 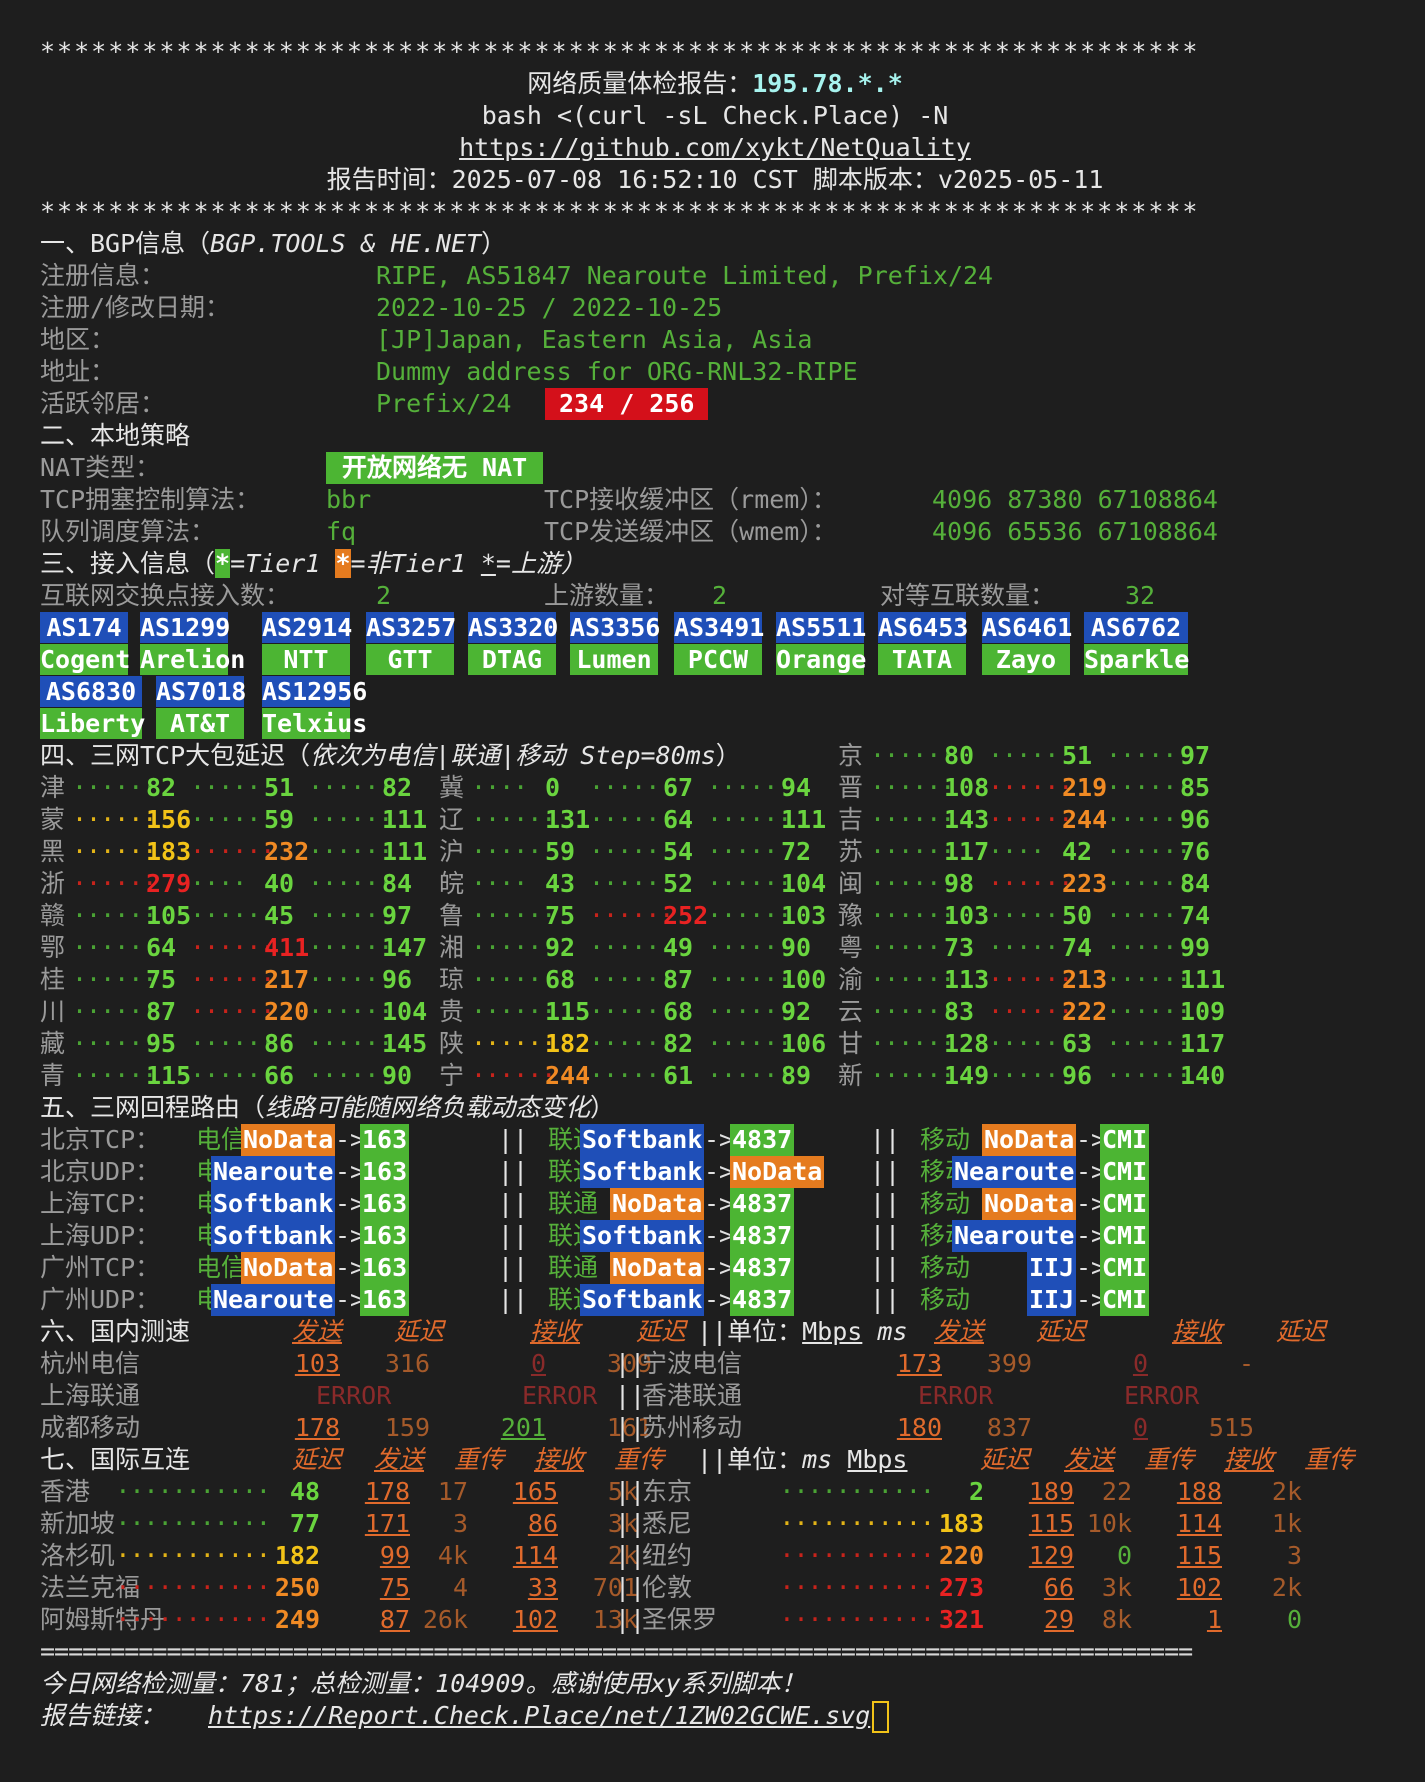 I want to click on latency-value: 64, so click(x=678, y=819).